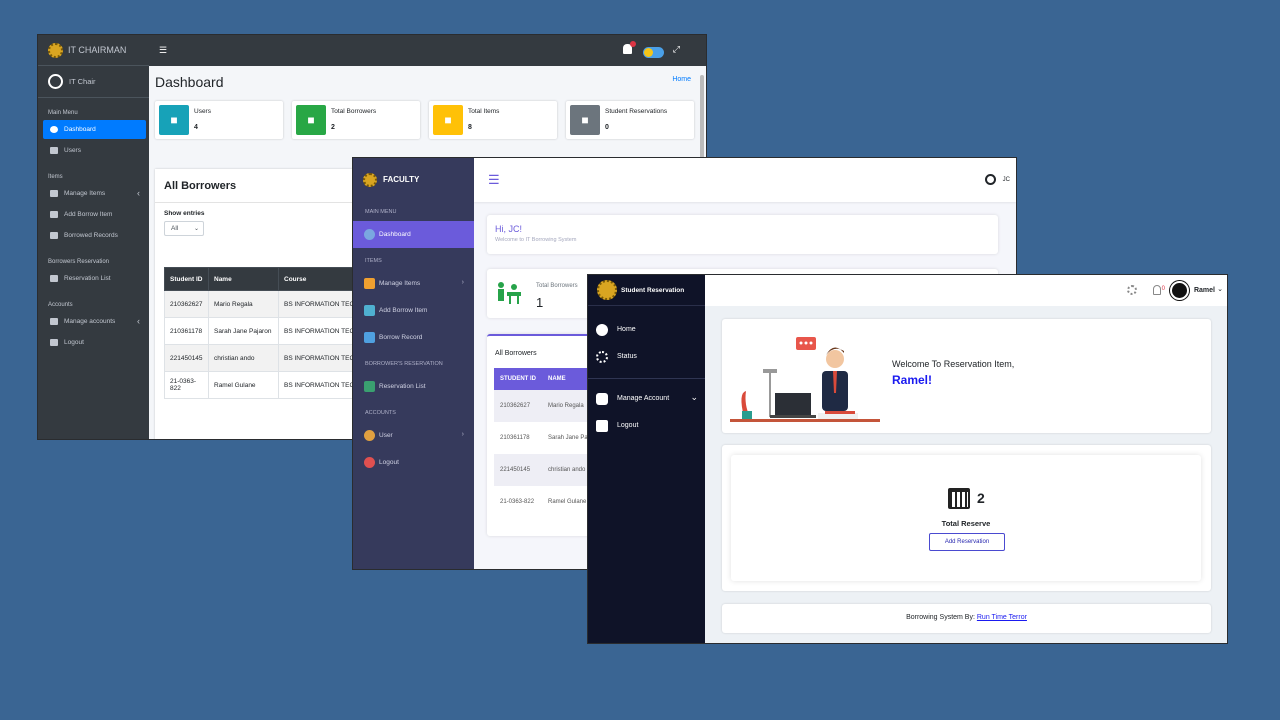 Image resolution: width=1280 pixels, height=720 pixels. I want to click on stat-box-total-borrowers: ■ Total Borrowers 2, so click(356, 120).